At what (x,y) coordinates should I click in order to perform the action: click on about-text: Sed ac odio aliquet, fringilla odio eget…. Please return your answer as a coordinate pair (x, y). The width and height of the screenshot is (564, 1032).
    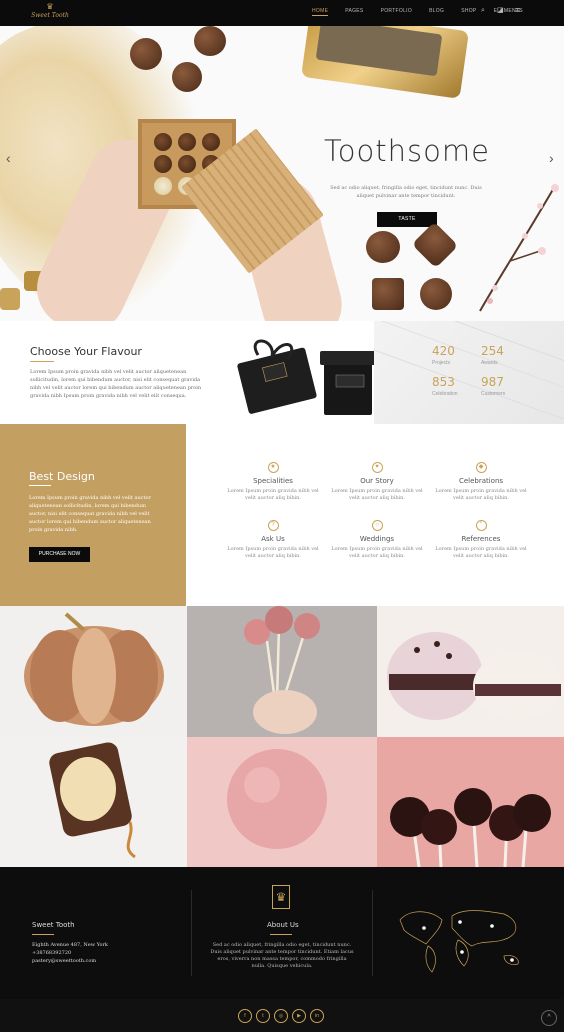
    Looking at the image, I should click on (282, 955).